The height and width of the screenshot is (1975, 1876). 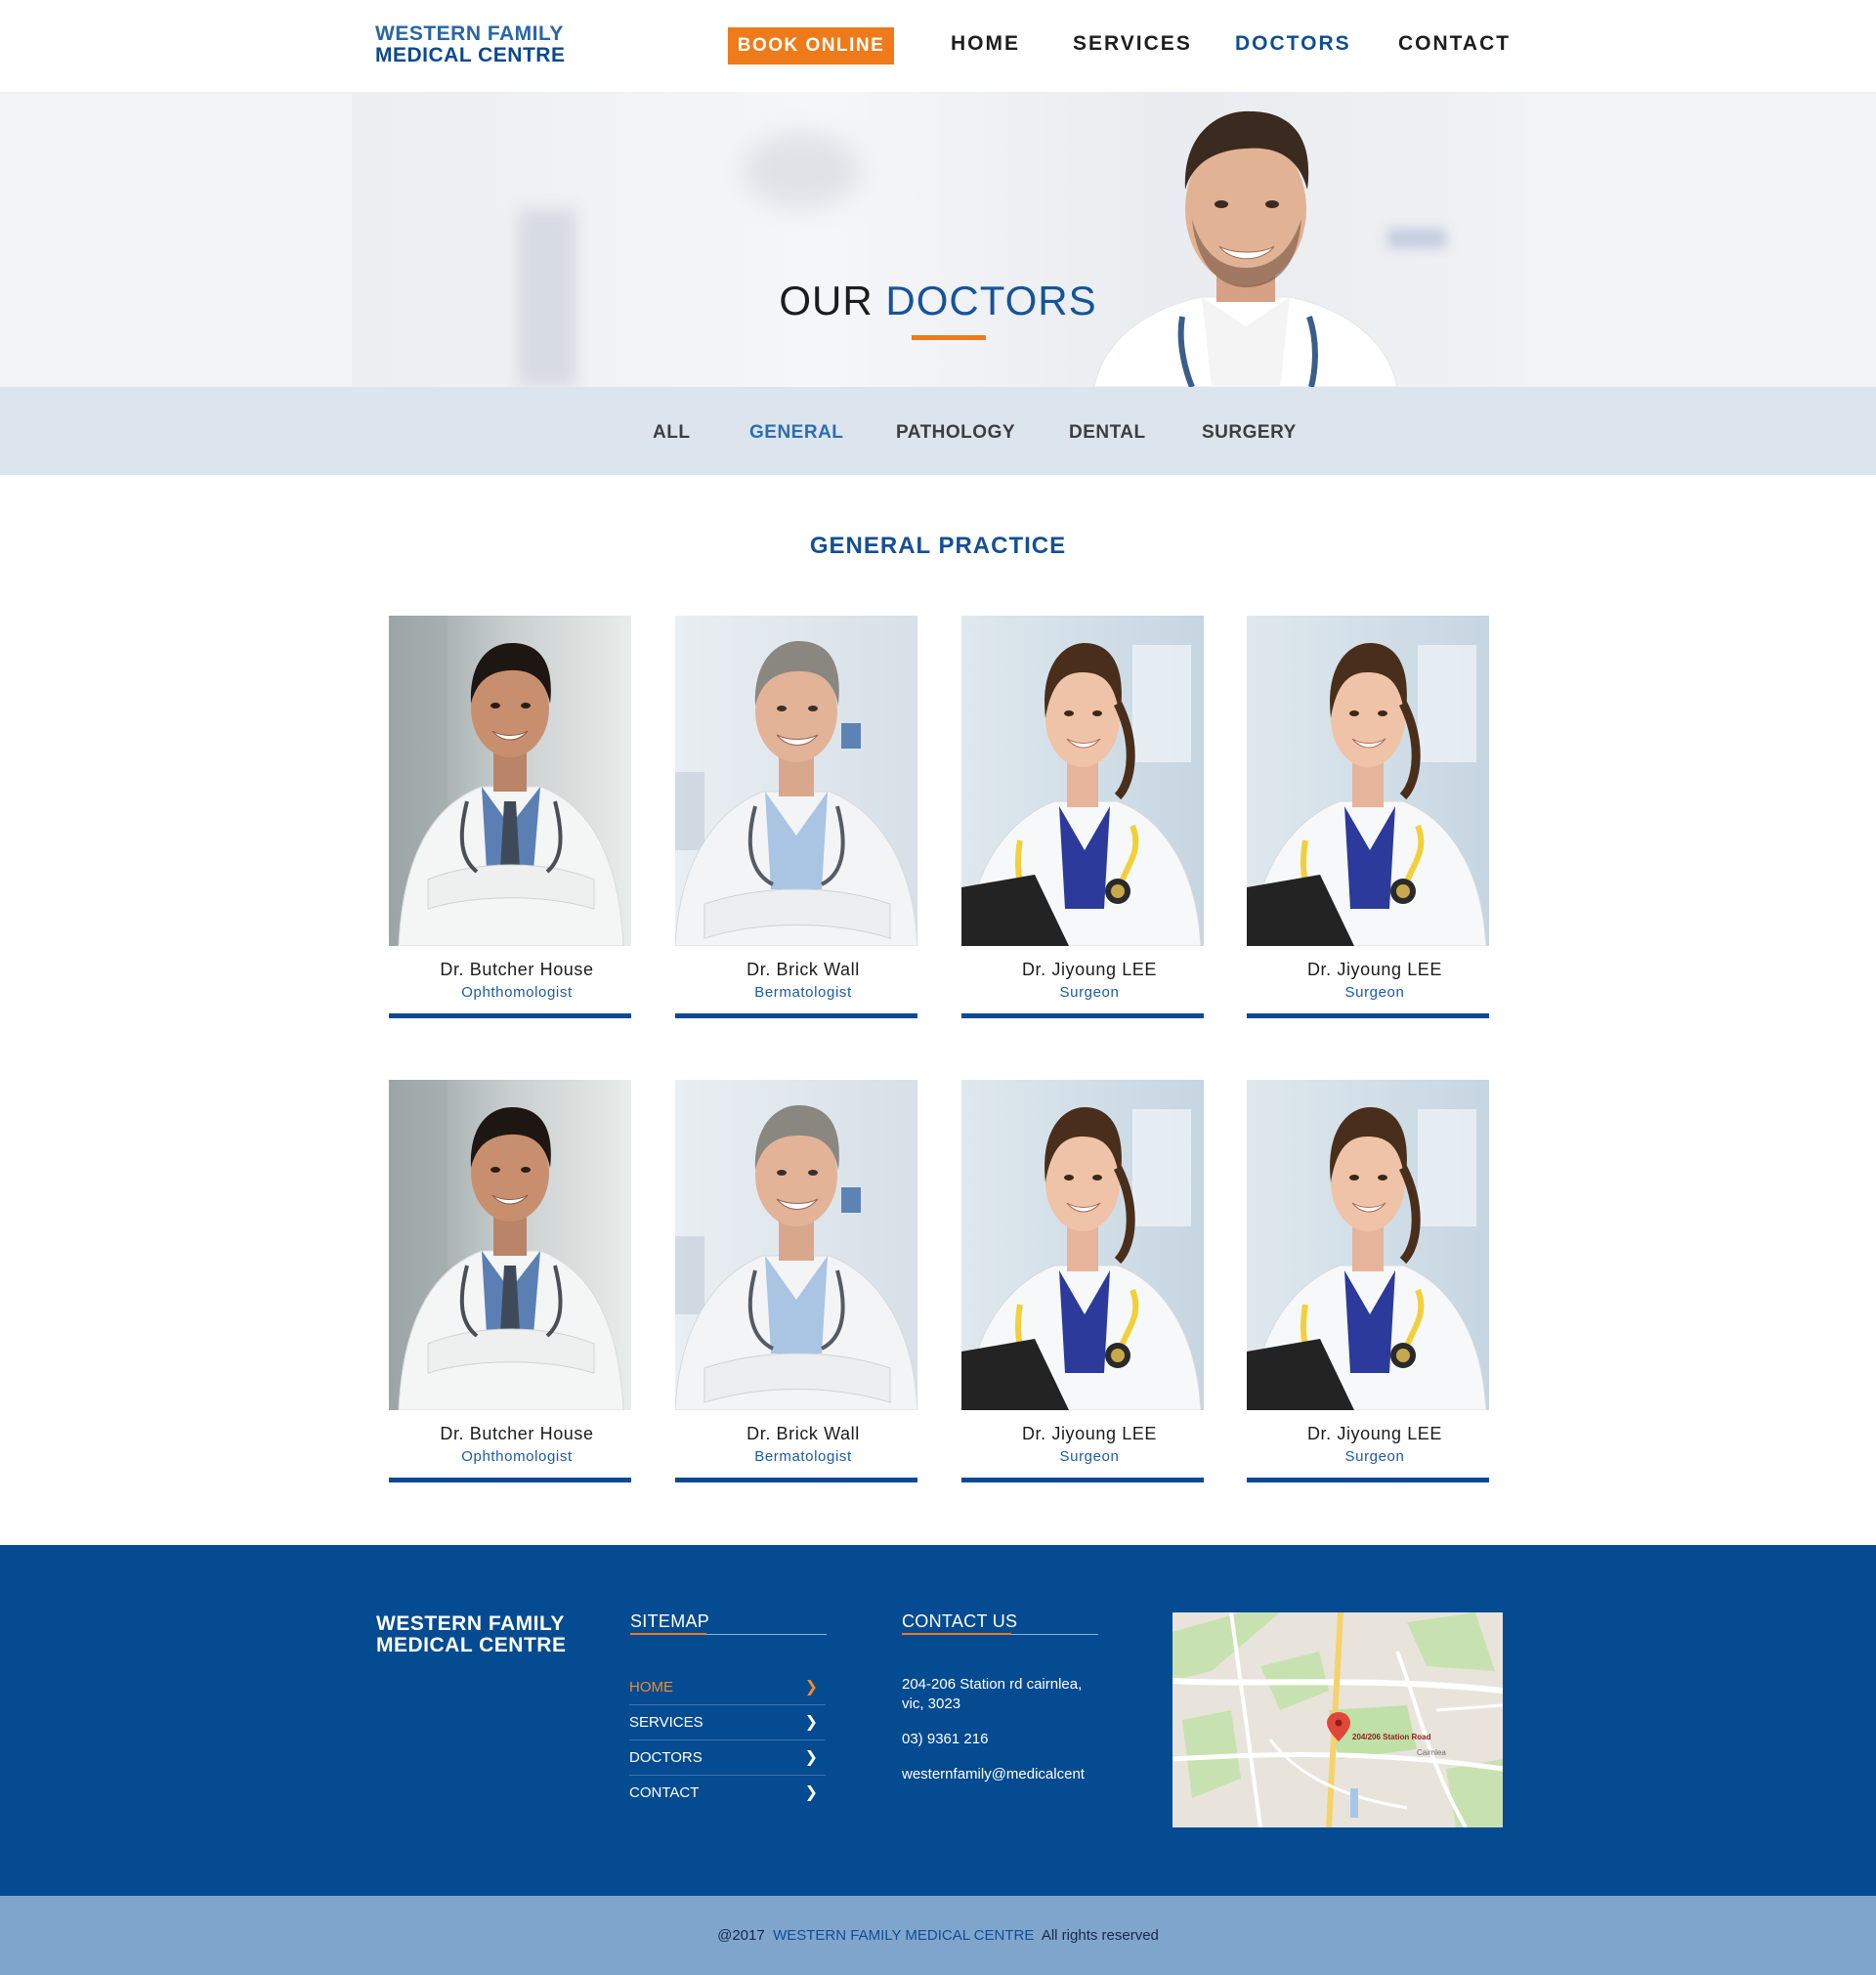 I want to click on contact-phone: 03) 9361 216, so click(x=945, y=1740).